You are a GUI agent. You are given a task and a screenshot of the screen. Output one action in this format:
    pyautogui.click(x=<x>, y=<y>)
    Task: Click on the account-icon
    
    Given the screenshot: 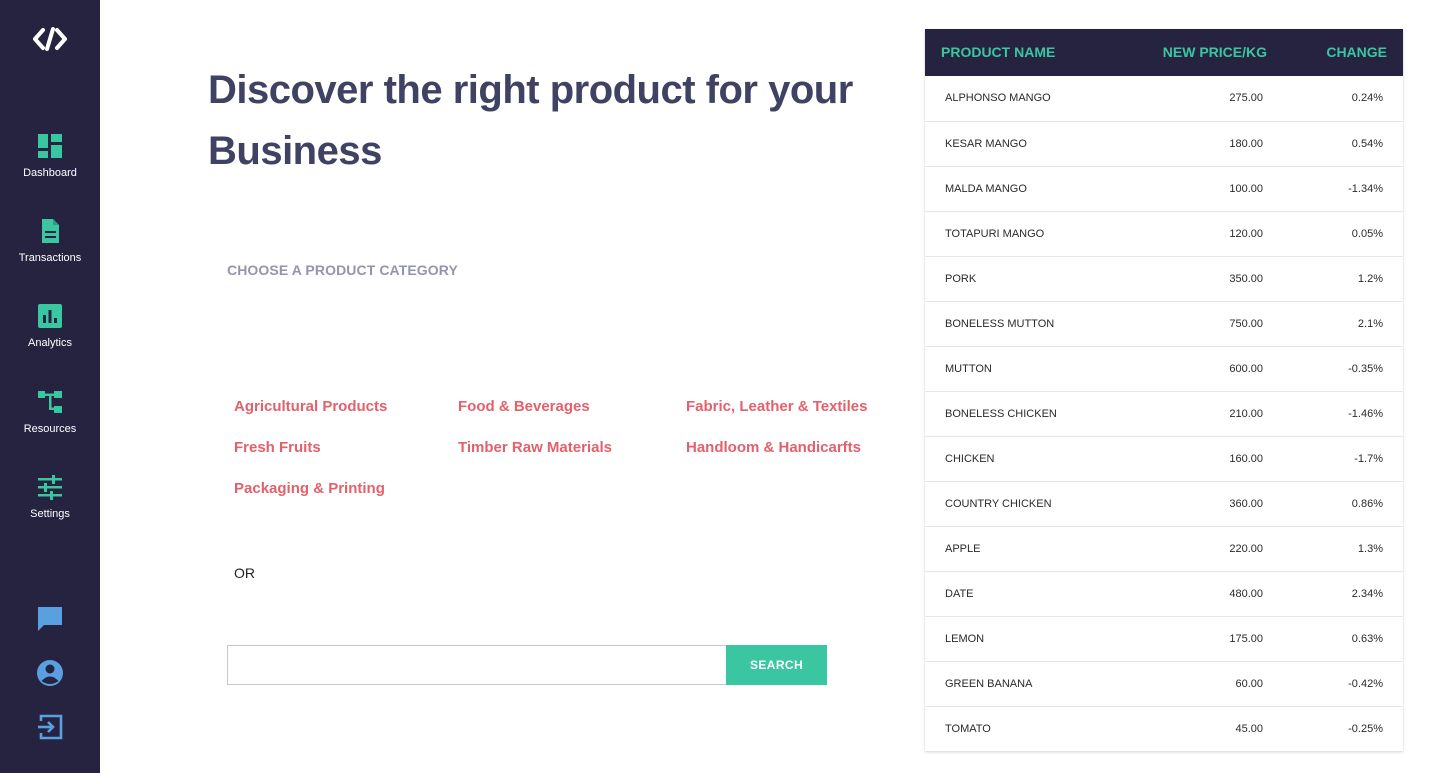 What is the action you would take?
    pyautogui.click(x=50, y=673)
    